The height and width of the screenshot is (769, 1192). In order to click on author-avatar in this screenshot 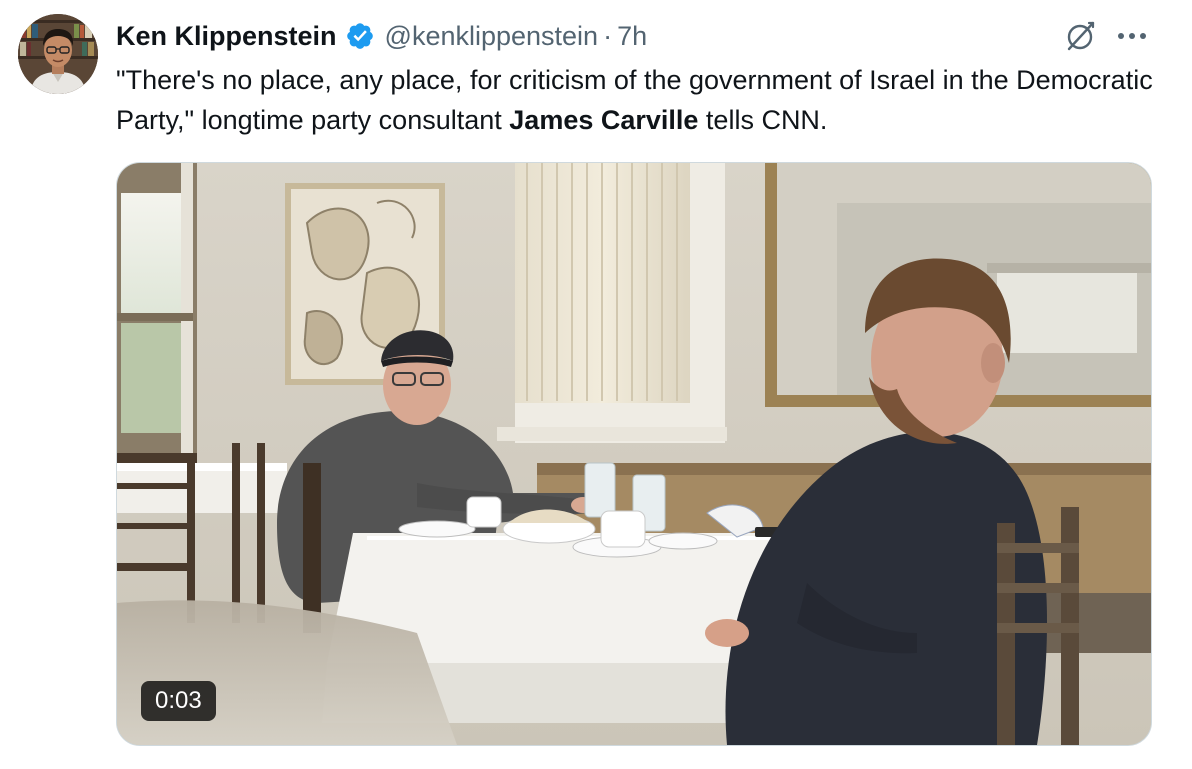, I will do `click(58, 54)`.